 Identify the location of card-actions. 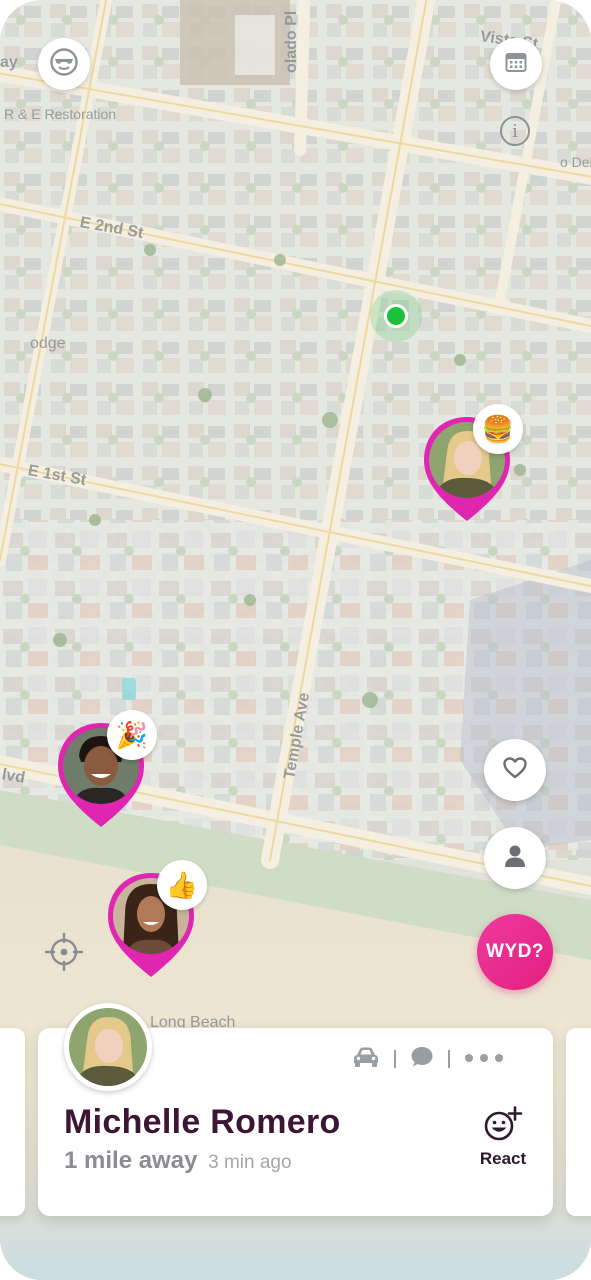
(442, 1059).